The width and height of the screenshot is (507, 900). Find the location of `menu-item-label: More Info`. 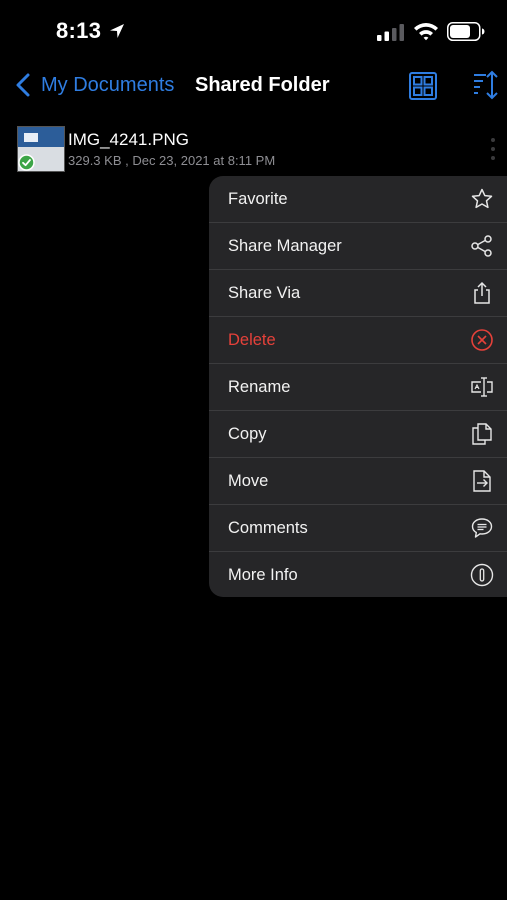

menu-item-label: More Info is located at coordinates (263, 575).